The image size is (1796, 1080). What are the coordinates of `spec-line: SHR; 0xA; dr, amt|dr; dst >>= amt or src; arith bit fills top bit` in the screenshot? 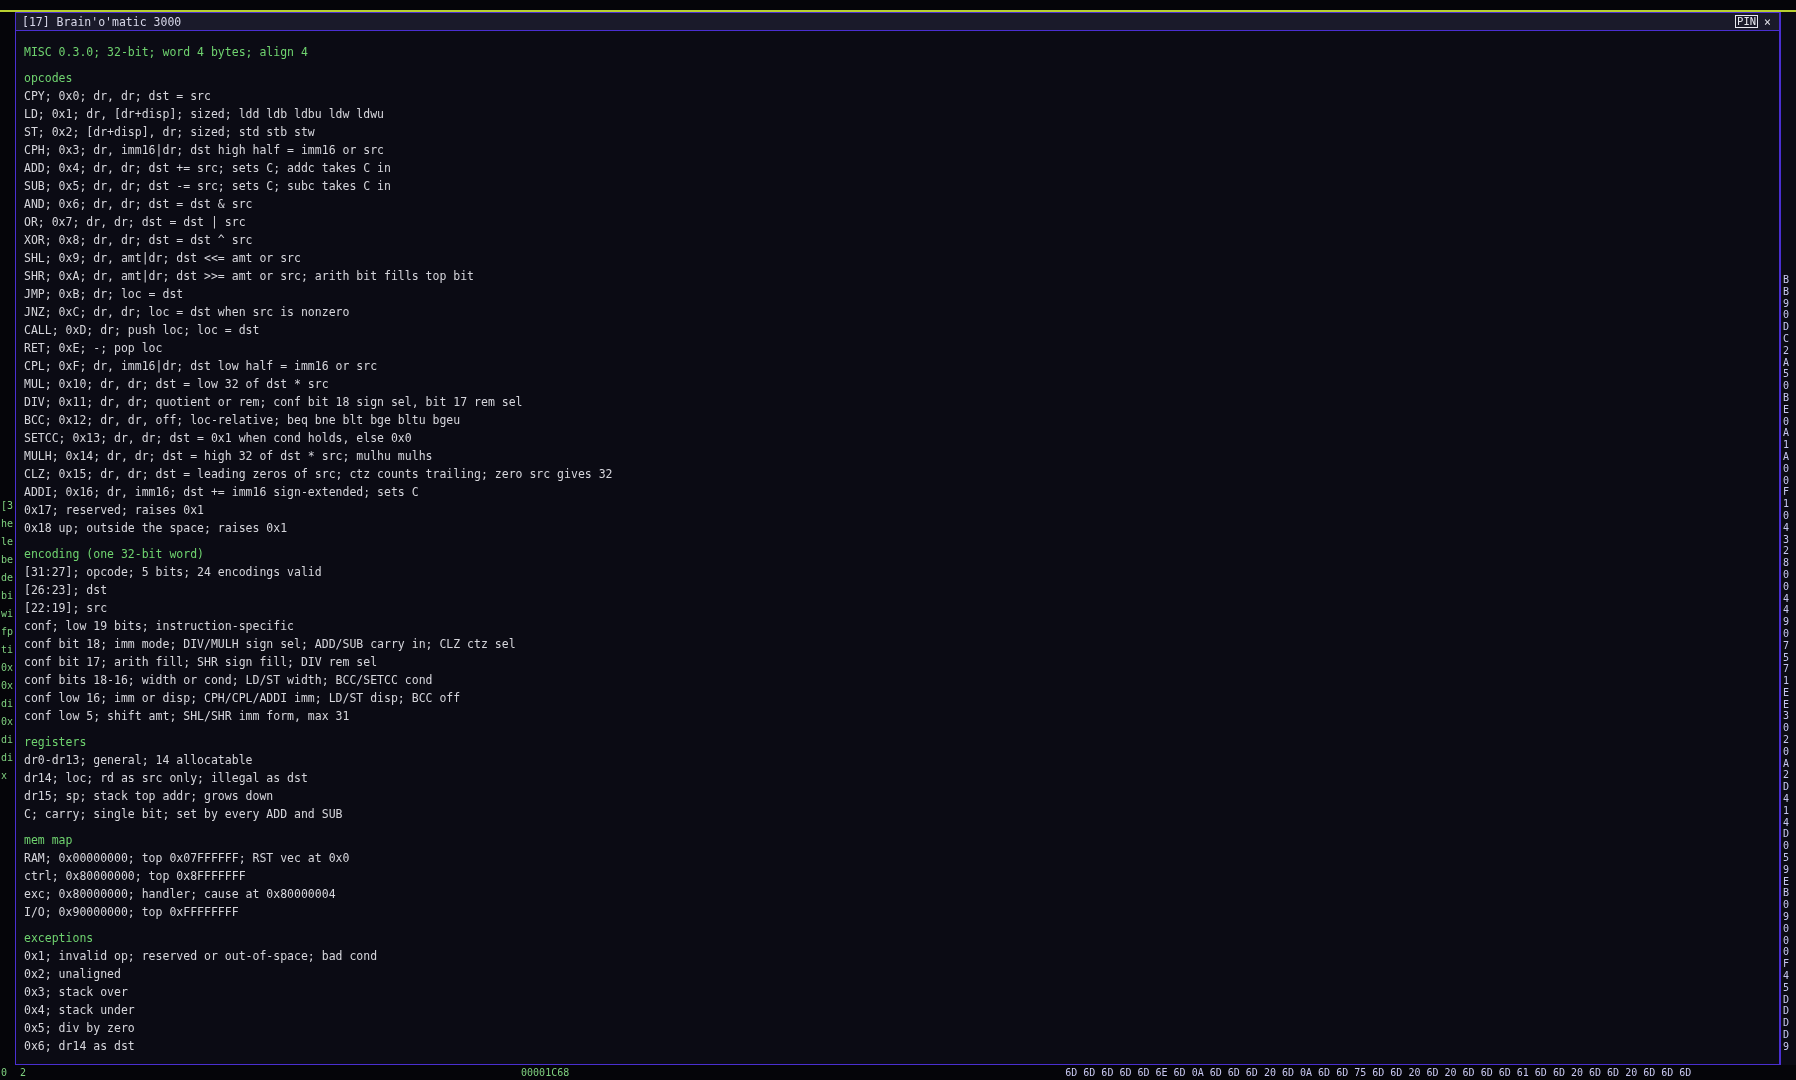 It's located at (250, 276).